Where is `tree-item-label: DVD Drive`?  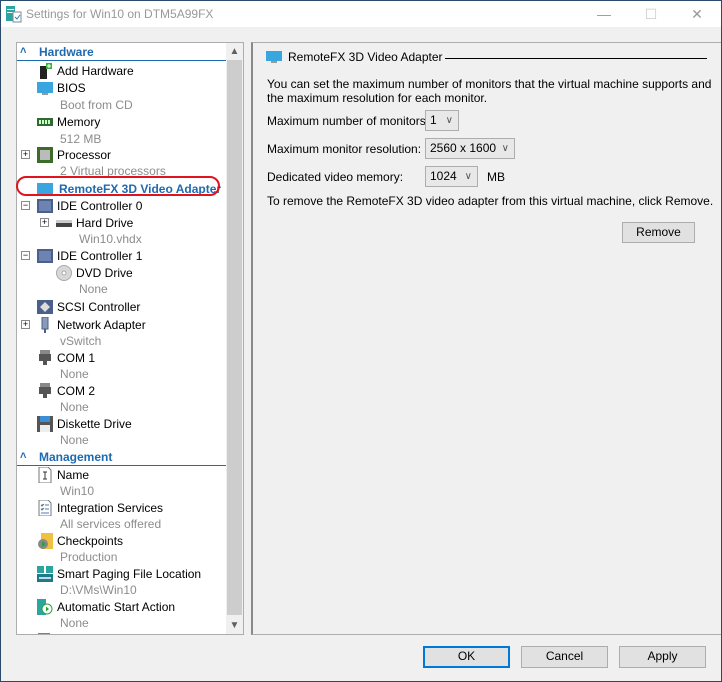 tree-item-label: DVD Drive is located at coordinates (104, 273).